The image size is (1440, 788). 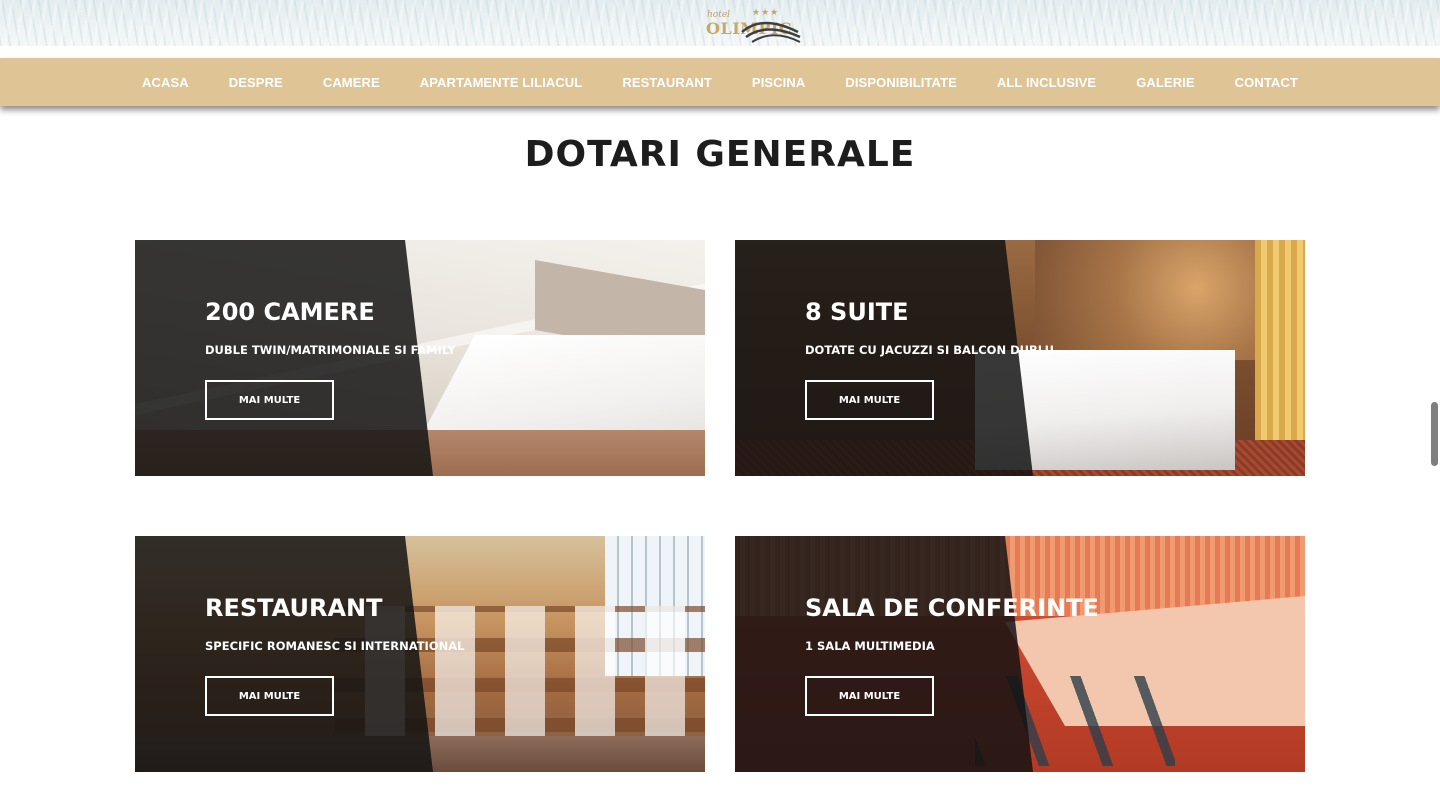 What do you see at coordinates (720, 154) in the screenshot?
I see `section-title: DOTARI GENERALE` at bounding box center [720, 154].